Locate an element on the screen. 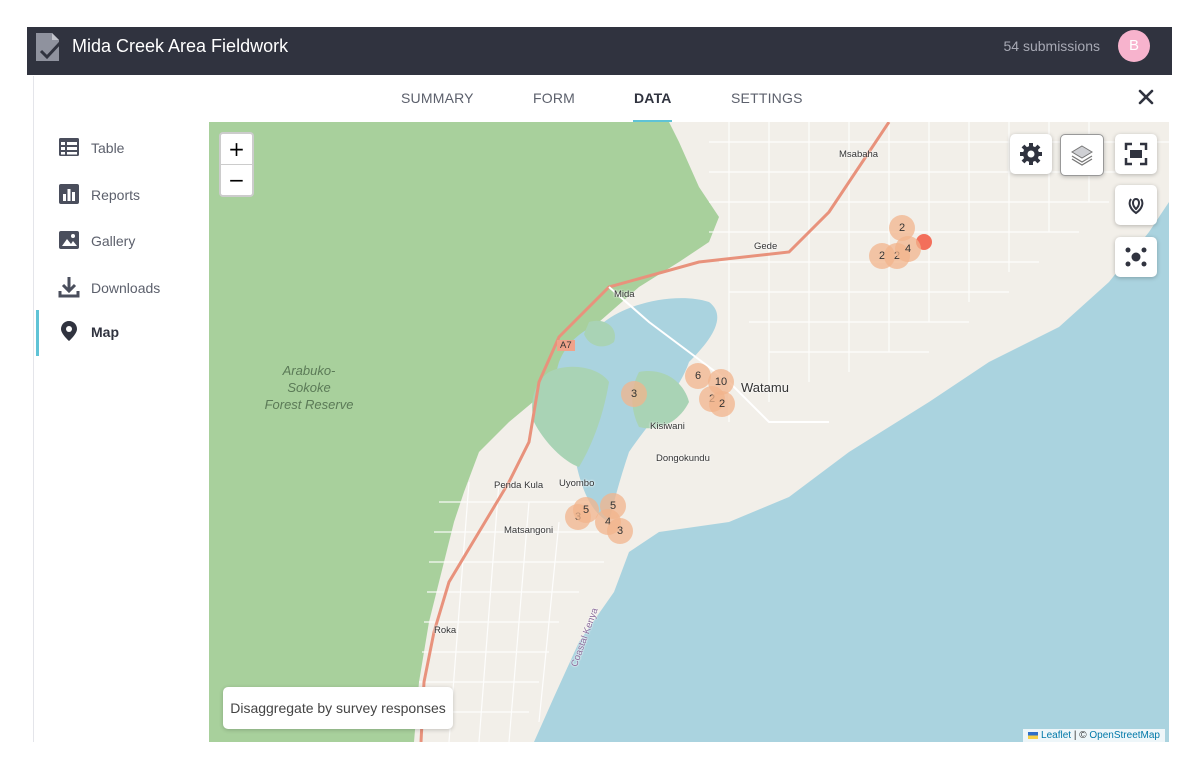  zoom-out-button: − is located at coordinates (236, 180).